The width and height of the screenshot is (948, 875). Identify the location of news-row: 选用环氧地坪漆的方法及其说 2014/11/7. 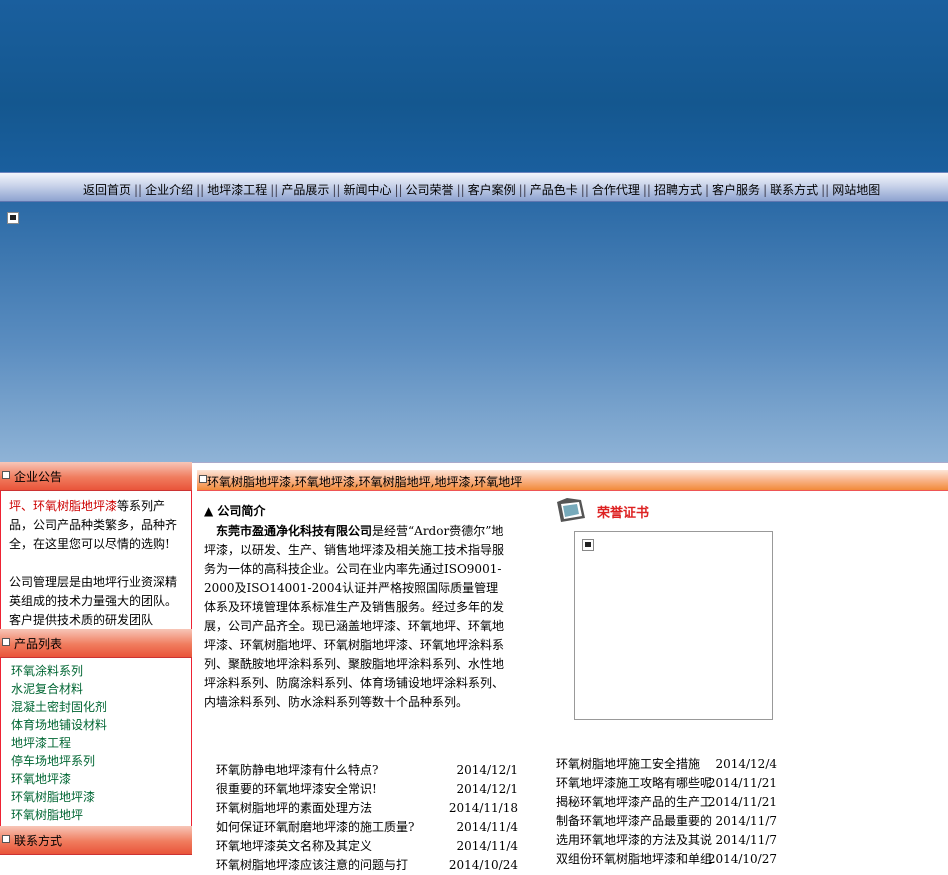
(666, 840).